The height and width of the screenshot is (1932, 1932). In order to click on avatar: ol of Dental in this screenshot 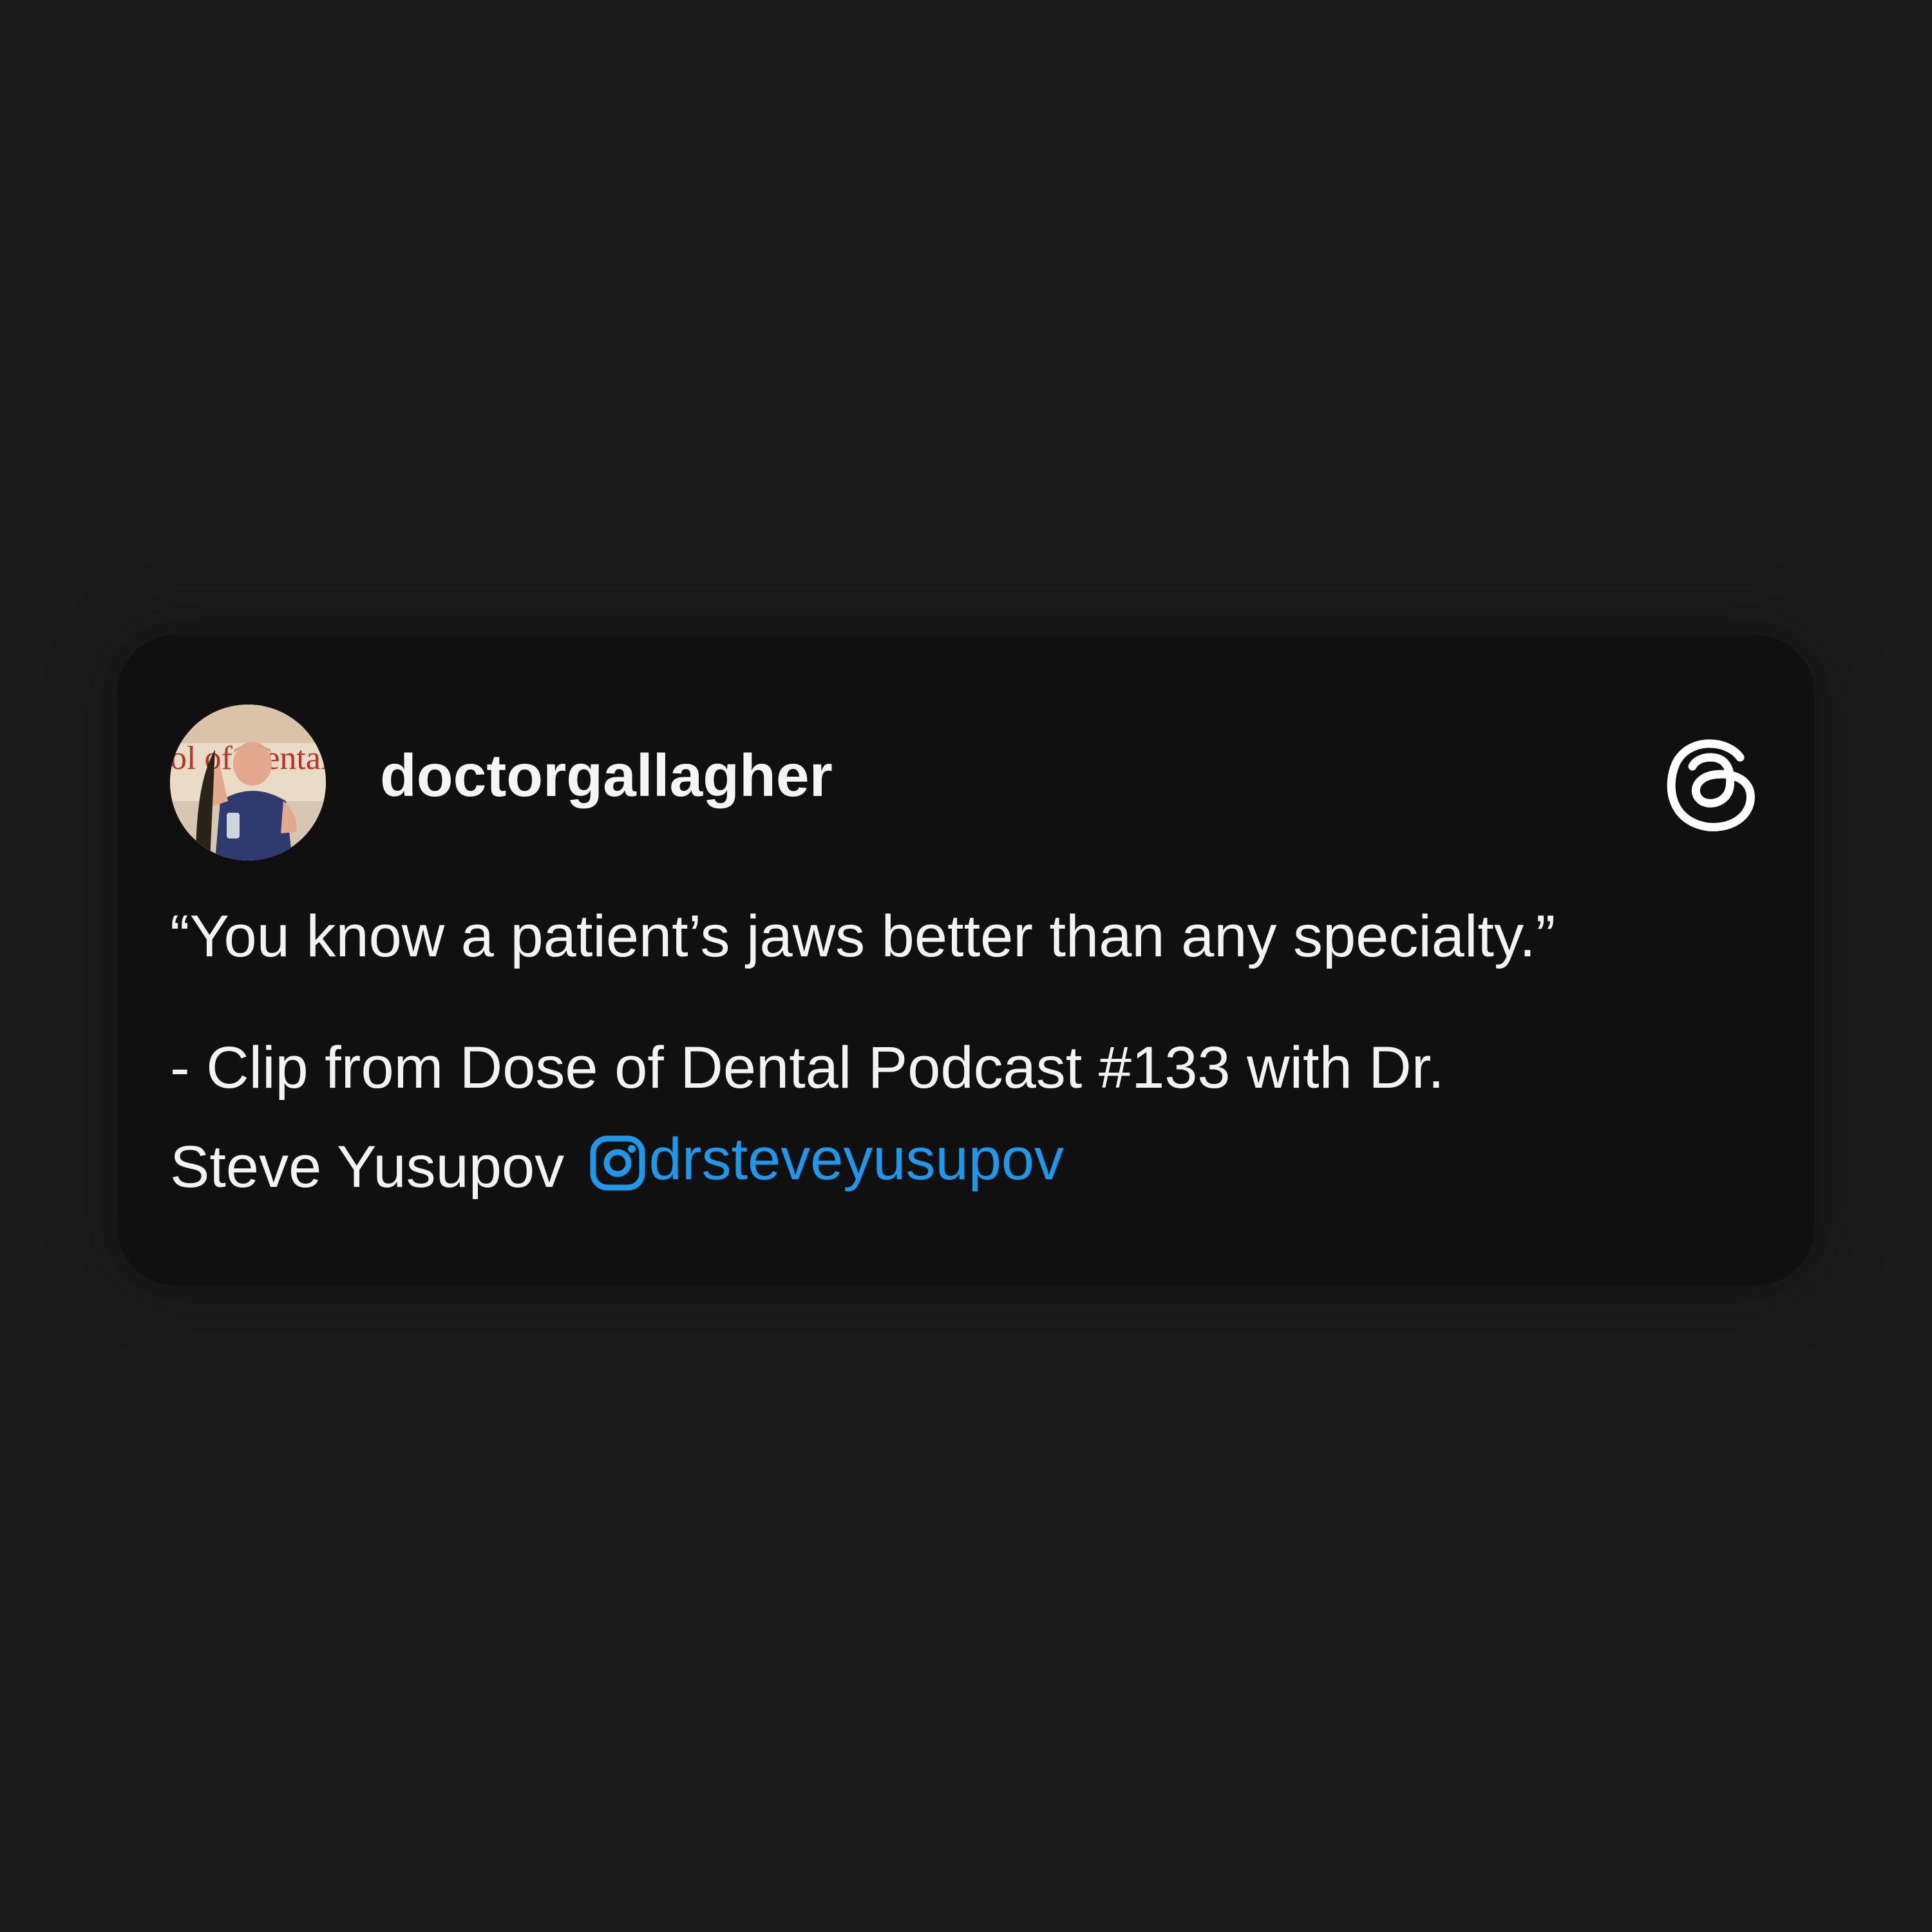, I will do `click(248, 782)`.